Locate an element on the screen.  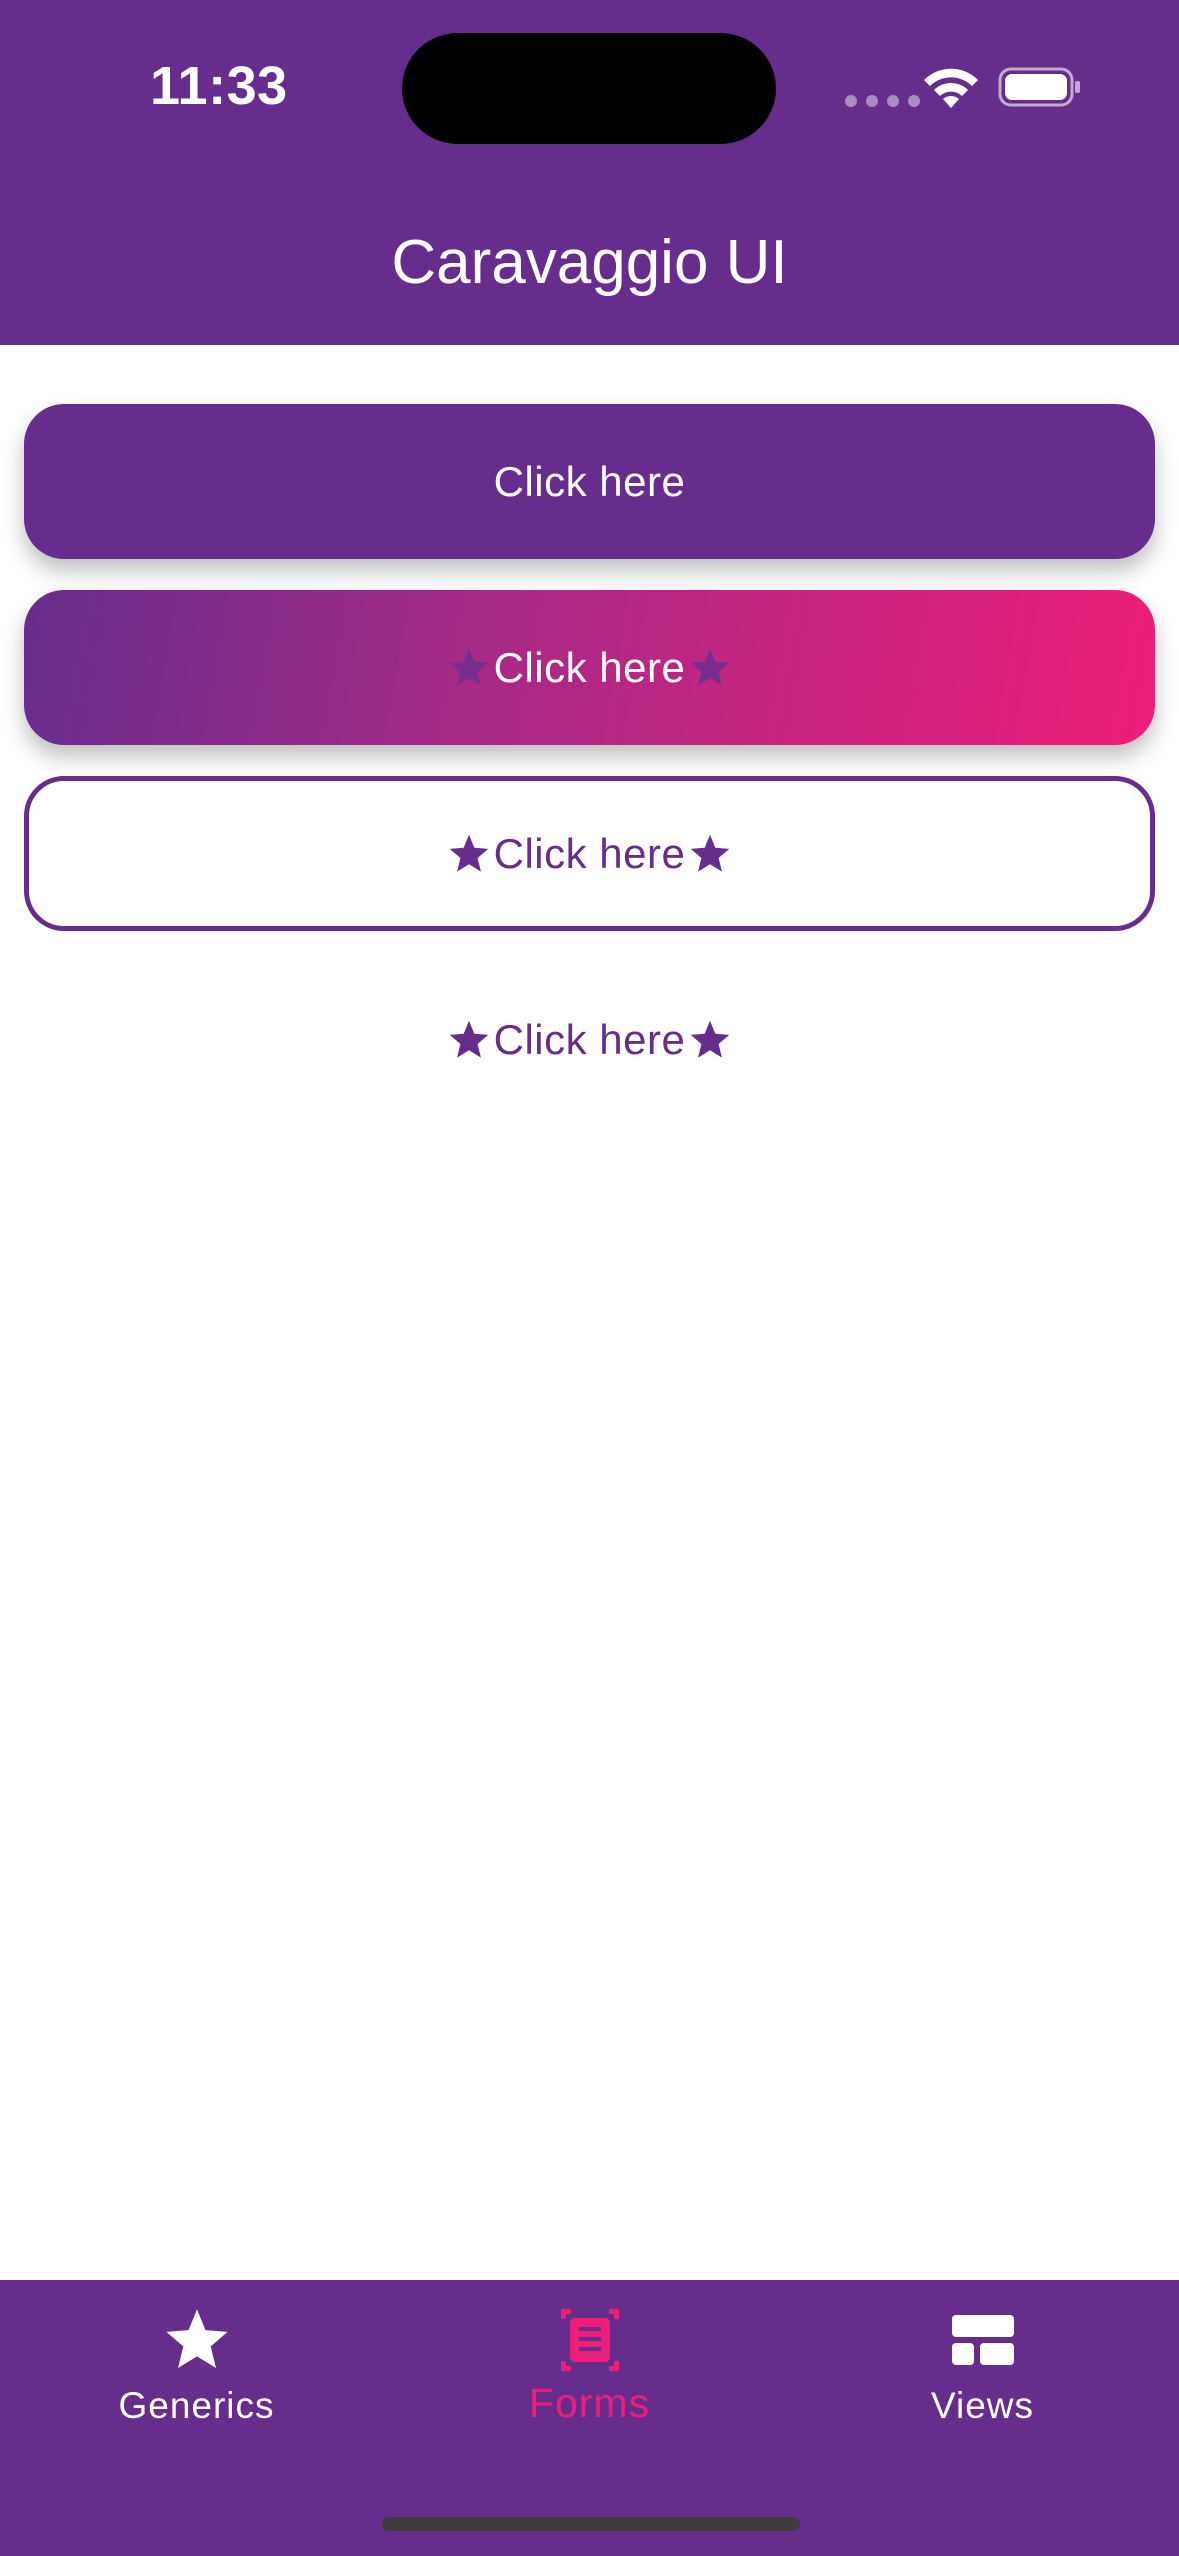
click-here-button-text: Click here is located at coordinates (589, 1039).